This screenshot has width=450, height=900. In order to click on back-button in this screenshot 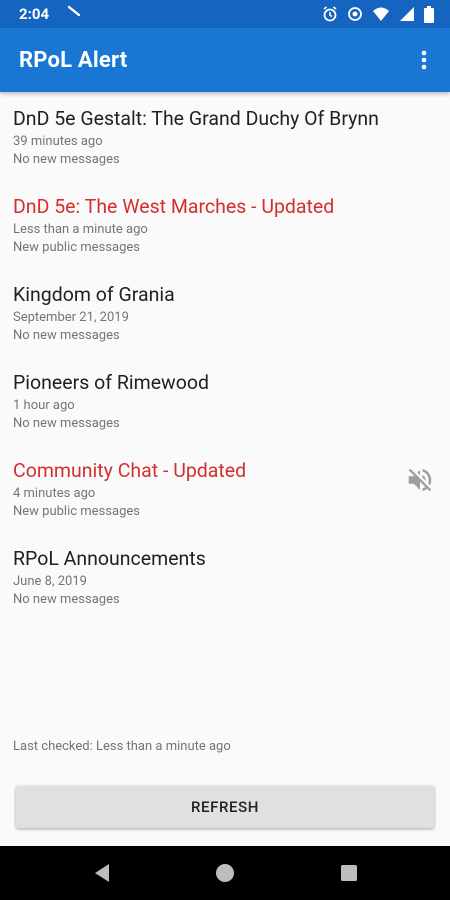, I will do `click(102, 873)`.